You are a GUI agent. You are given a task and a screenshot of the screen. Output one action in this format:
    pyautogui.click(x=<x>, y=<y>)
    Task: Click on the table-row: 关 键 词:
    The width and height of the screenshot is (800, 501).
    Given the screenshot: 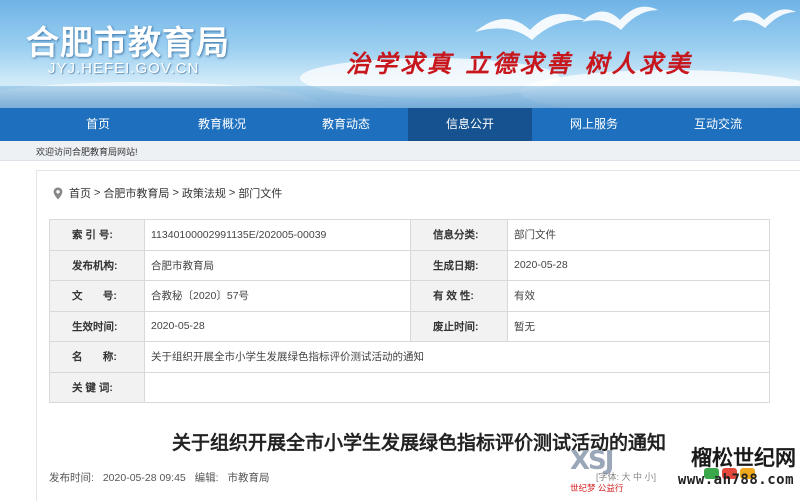 What is the action you would take?
    pyautogui.click(x=409, y=387)
    